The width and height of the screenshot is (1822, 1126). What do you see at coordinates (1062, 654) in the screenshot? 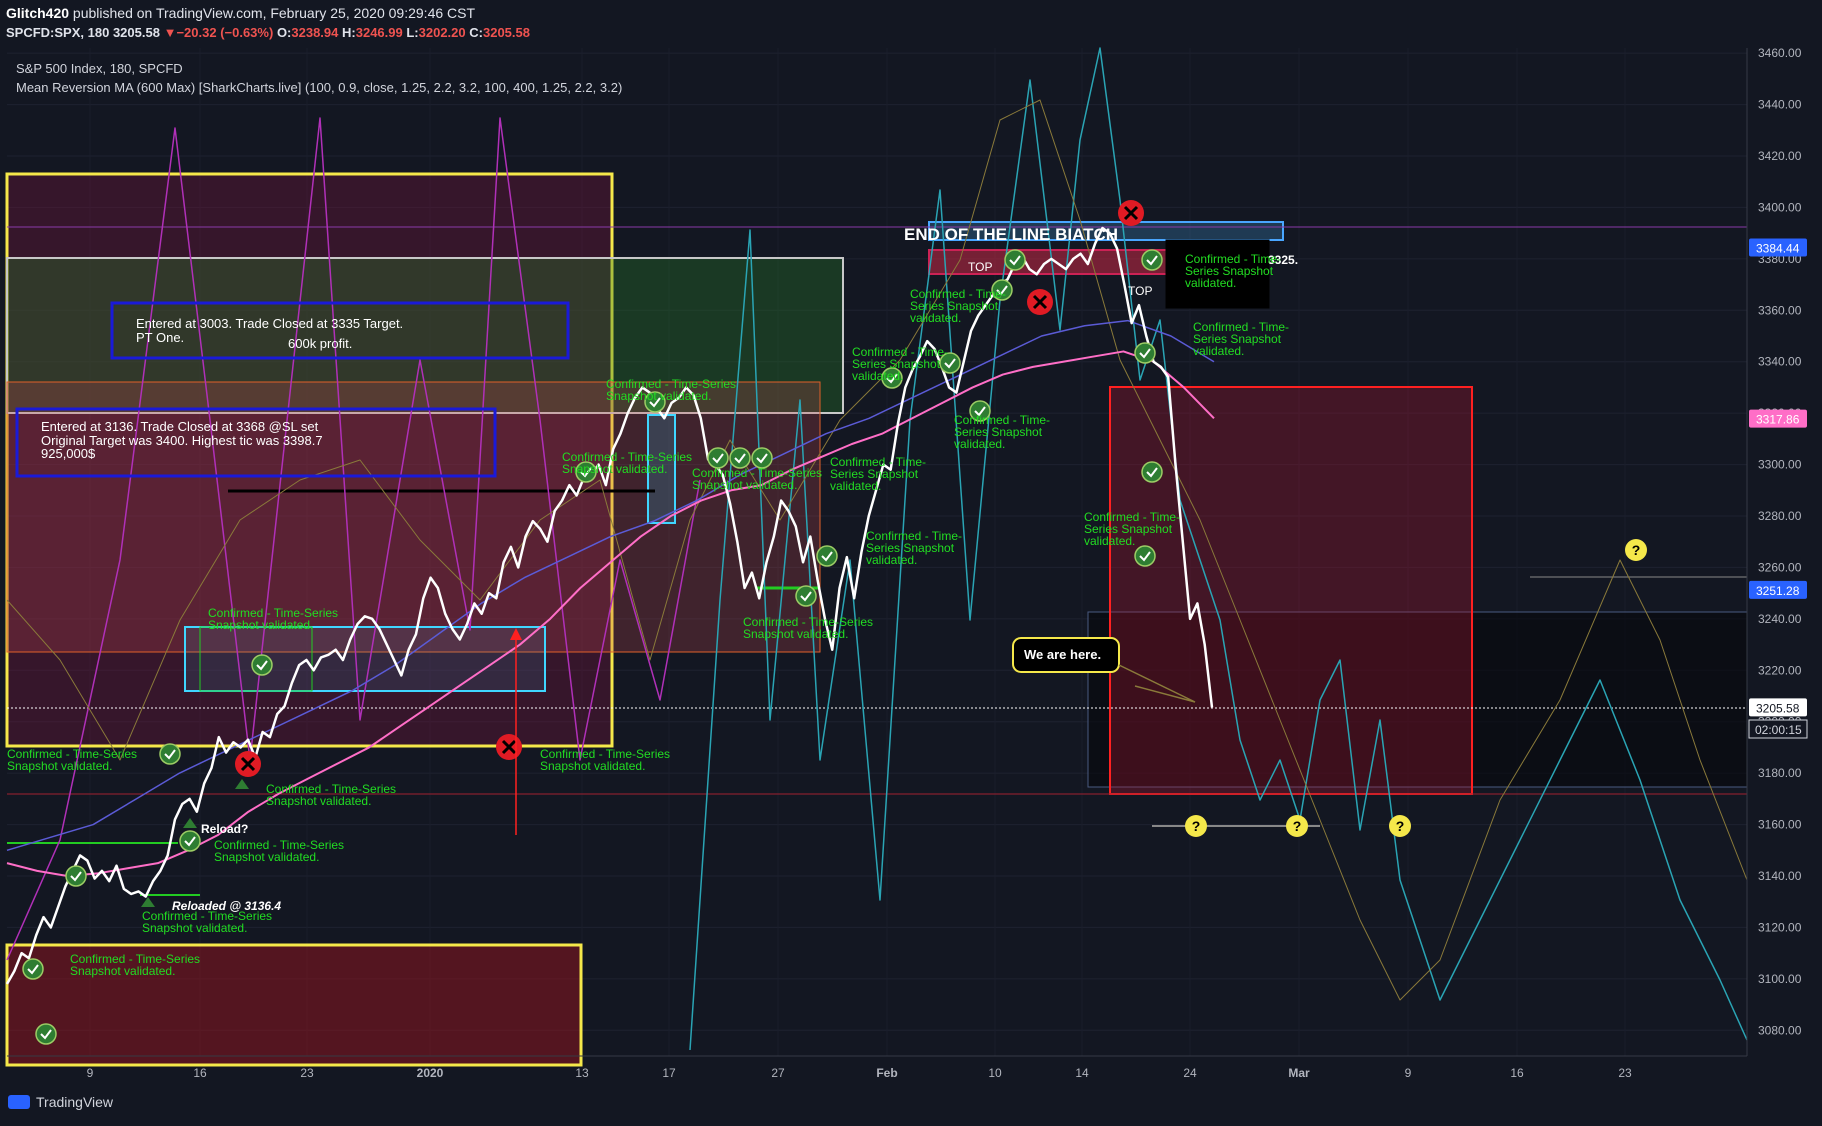
I see `we-are-here-label: We are here.` at bounding box center [1062, 654].